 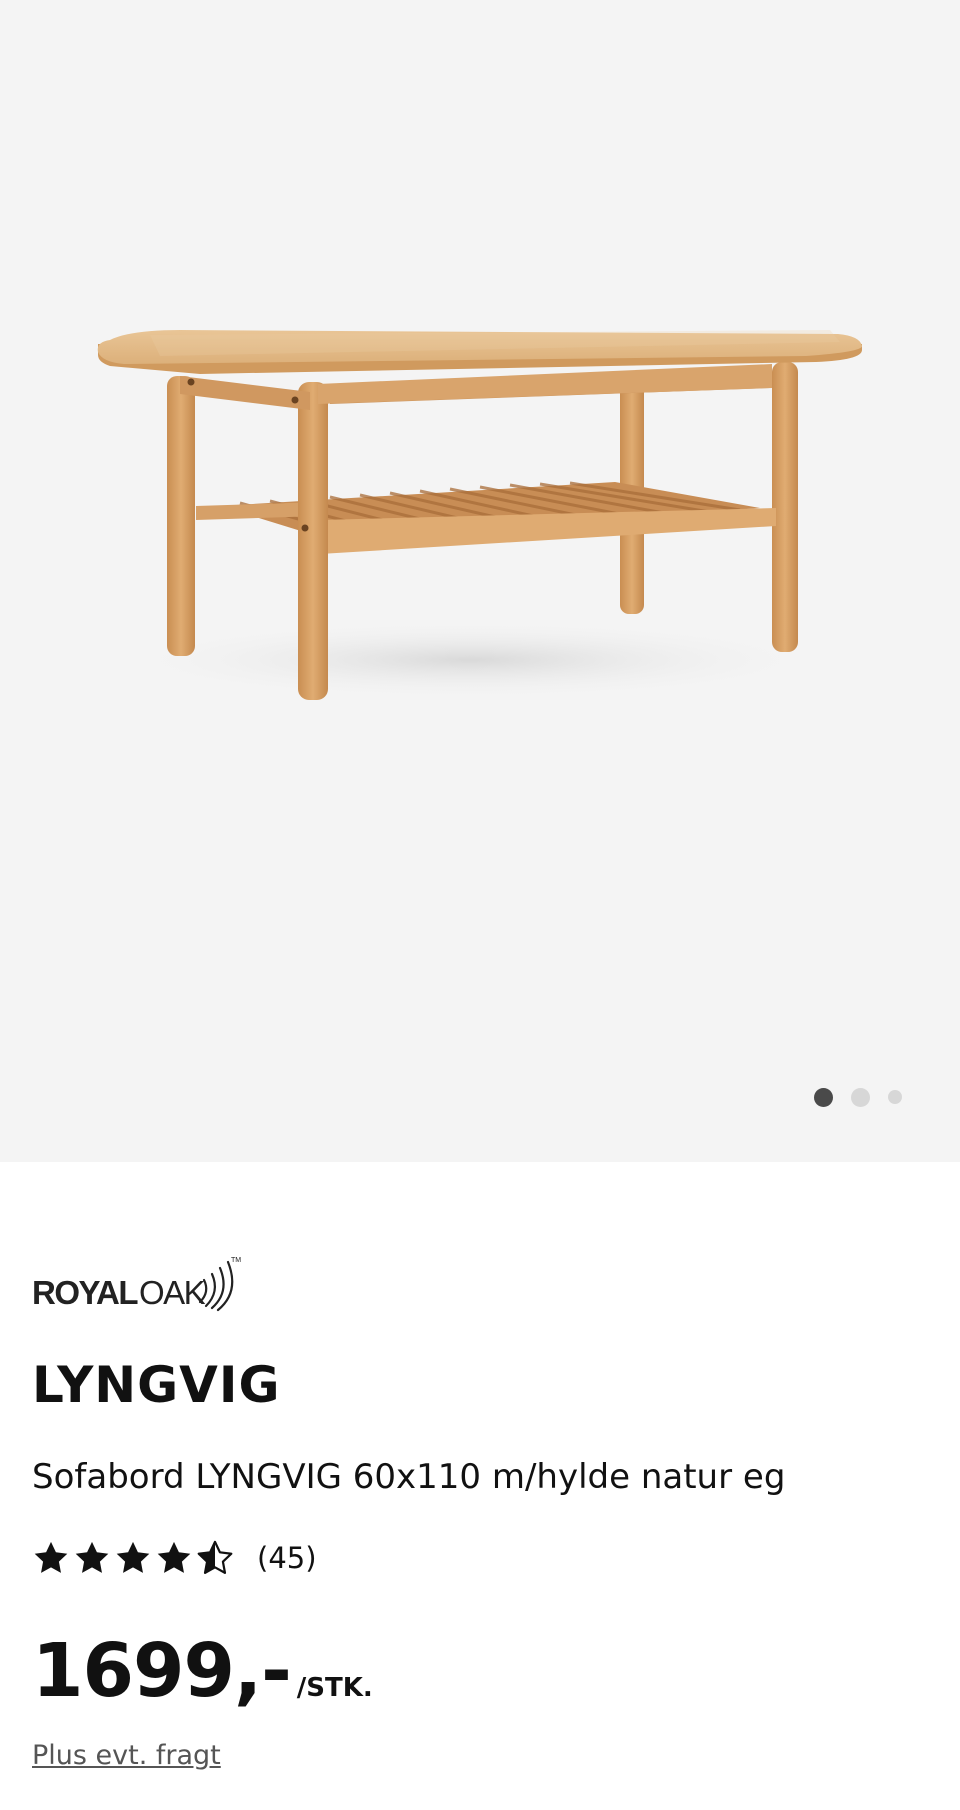 I want to click on rating-stars, so click(x=134, y=1558).